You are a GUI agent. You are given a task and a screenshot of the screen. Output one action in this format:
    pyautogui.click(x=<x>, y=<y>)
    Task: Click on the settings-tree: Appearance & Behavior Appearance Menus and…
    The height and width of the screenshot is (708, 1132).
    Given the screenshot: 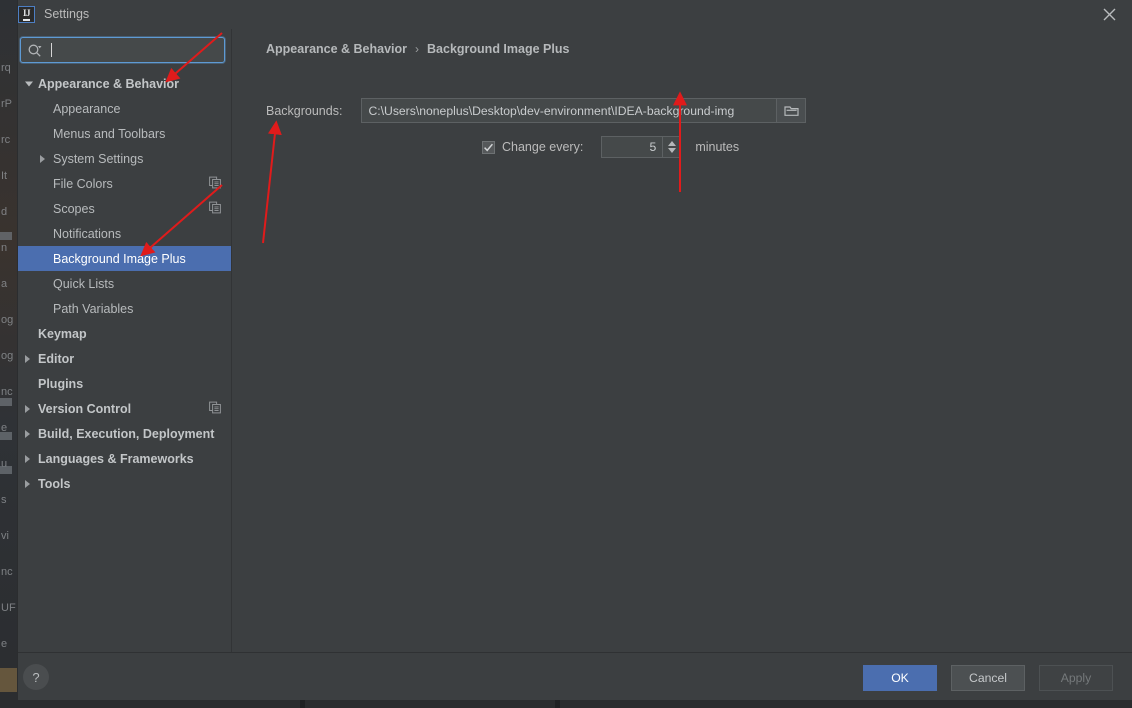 What is the action you would take?
    pyautogui.click(x=124, y=283)
    